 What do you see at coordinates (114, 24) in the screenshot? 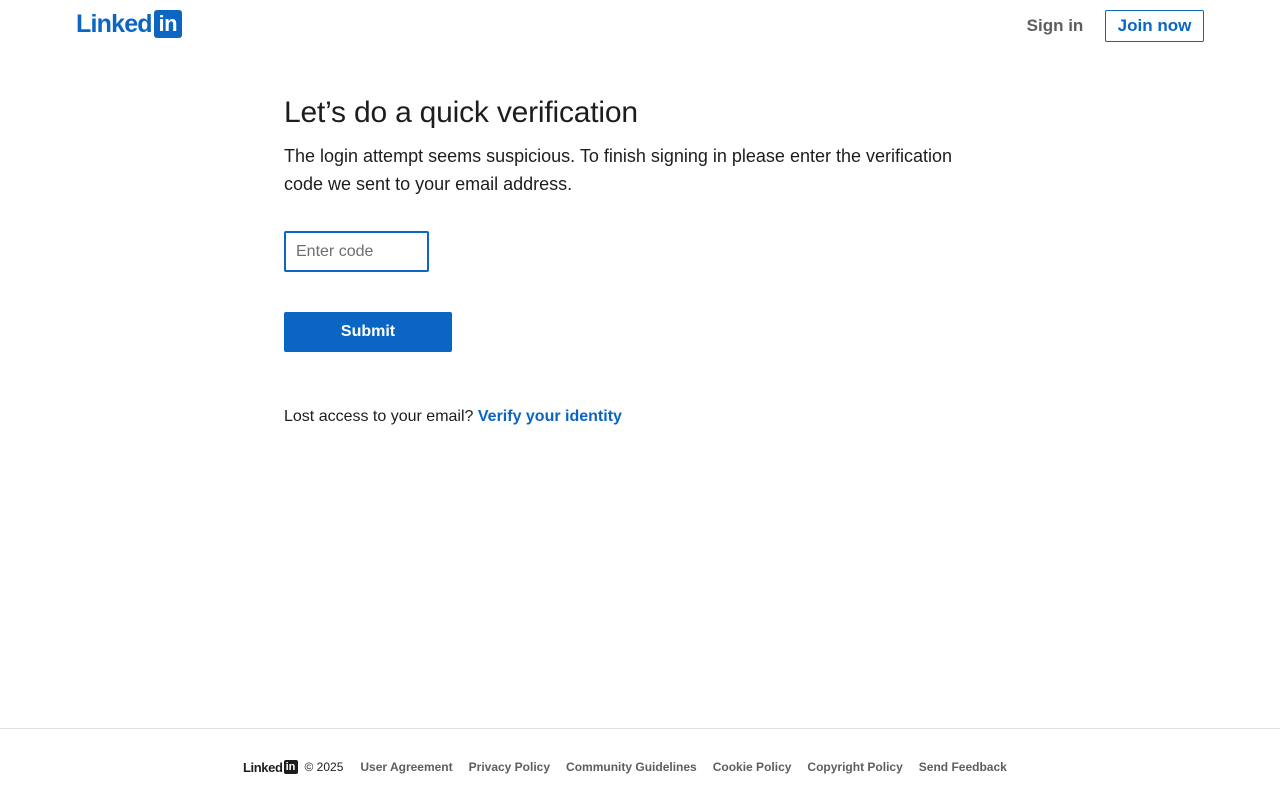
I see `logo-wordmark: Linked` at bounding box center [114, 24].